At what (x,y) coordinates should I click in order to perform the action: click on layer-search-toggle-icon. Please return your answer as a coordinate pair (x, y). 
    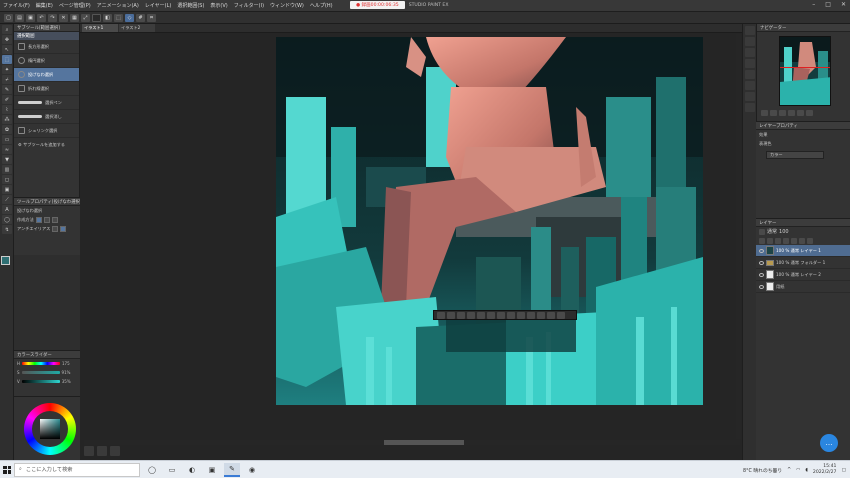
    Looking at the image, I should click on (750, 85).